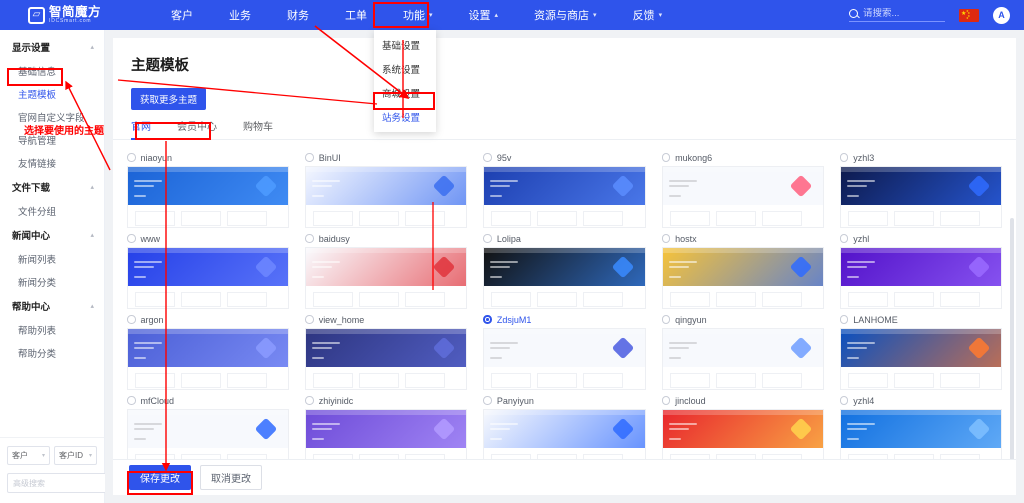  I want to click on theme-card: Lolipa, so click(564, 269).